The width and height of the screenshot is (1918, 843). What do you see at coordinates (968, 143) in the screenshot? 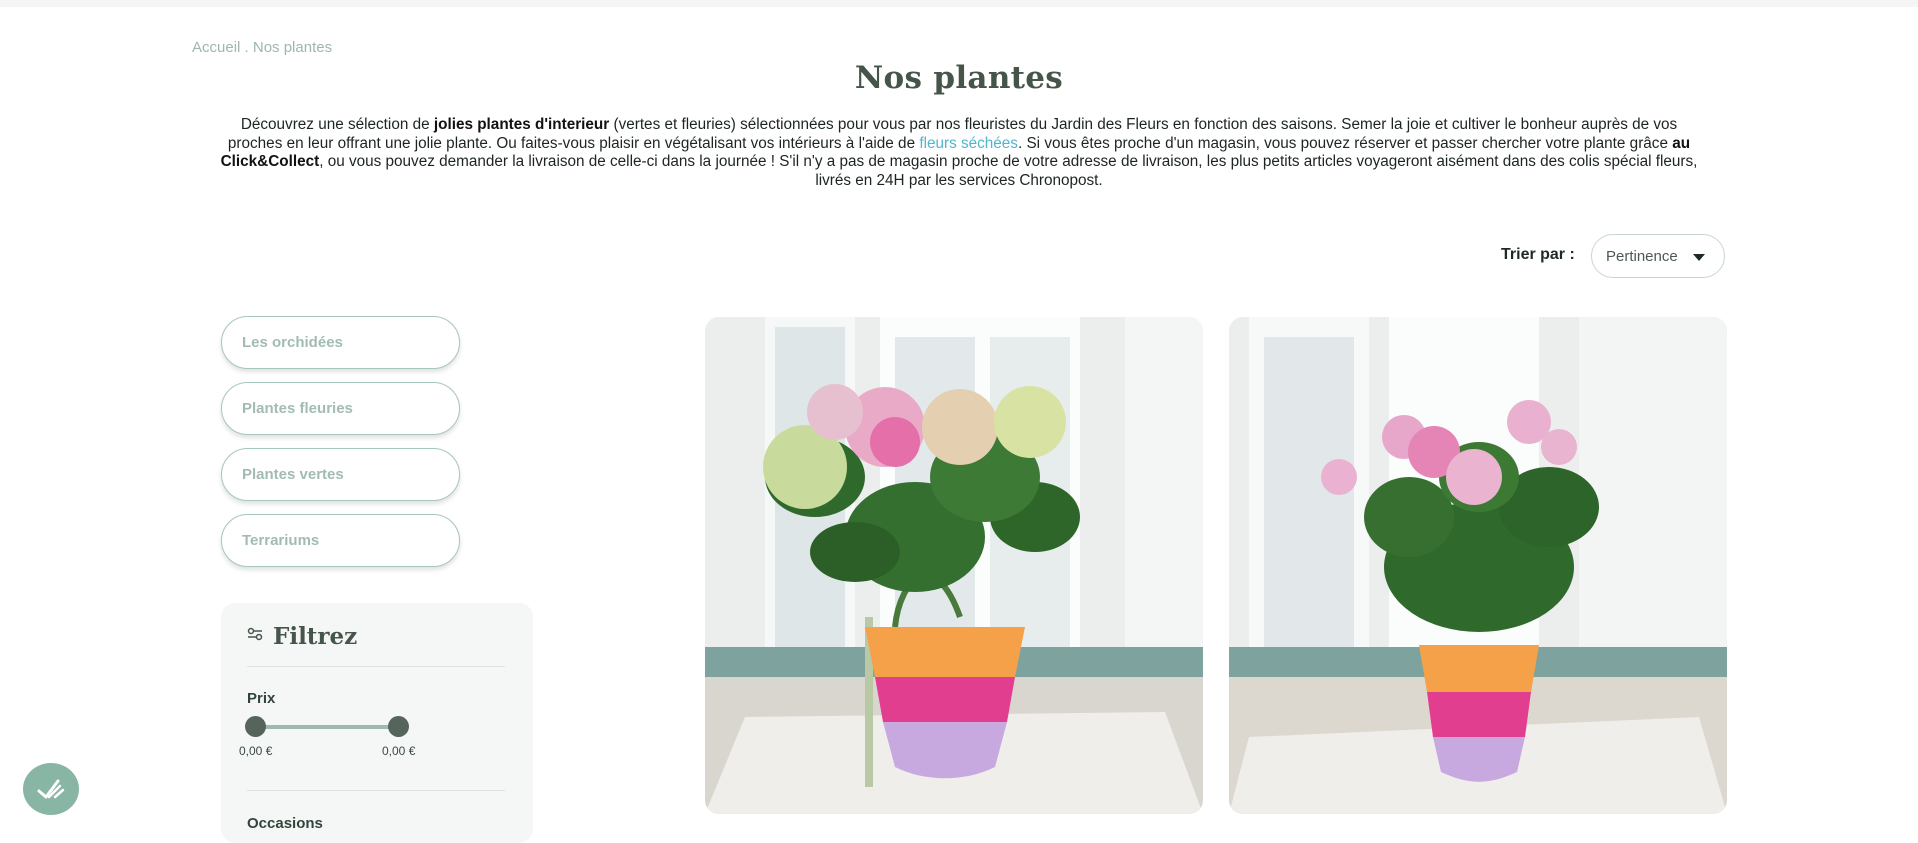
I see `dried-flowers-link: fleurs séchées` at bounding box center [968, 143].